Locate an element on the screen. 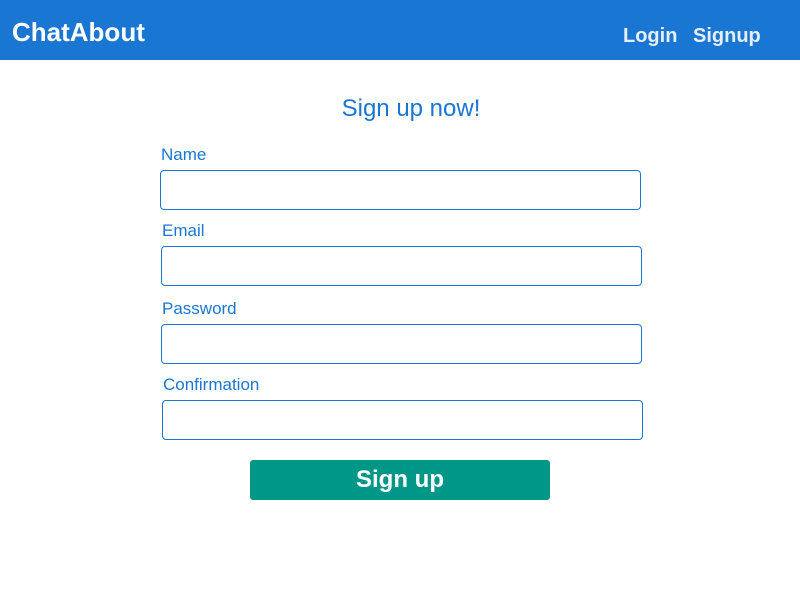 The image size is (800, 600). name-label: Name is located at coordinates (184, 154).